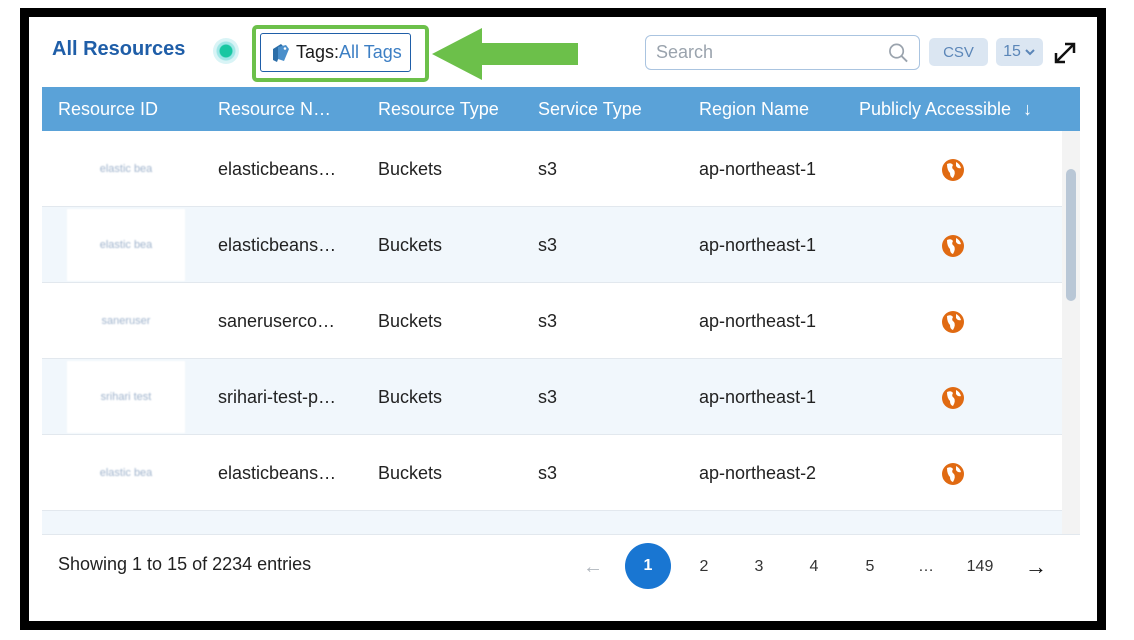 This screenshot has height=640, width=1134. Describe the element at coordinates (281, 52) in the screenshot. I see `tag-icon` at that location.